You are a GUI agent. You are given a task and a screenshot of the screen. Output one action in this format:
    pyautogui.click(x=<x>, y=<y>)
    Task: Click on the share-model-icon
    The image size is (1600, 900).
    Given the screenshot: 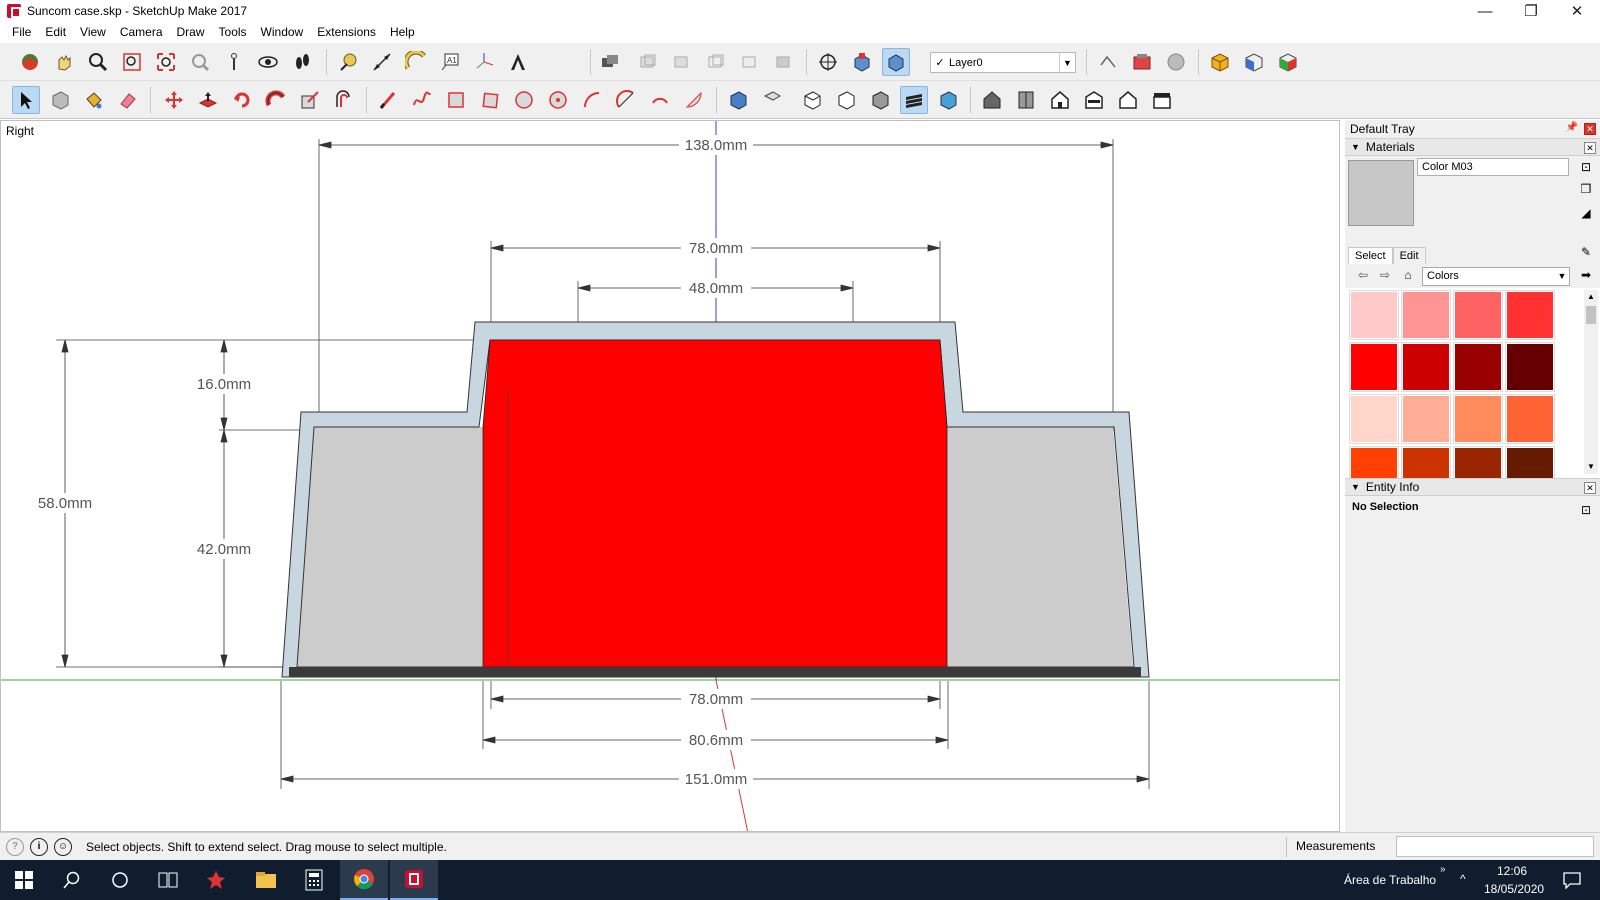 What is the action you would take?
    pyautogui.click(x=1176, y=62)
    